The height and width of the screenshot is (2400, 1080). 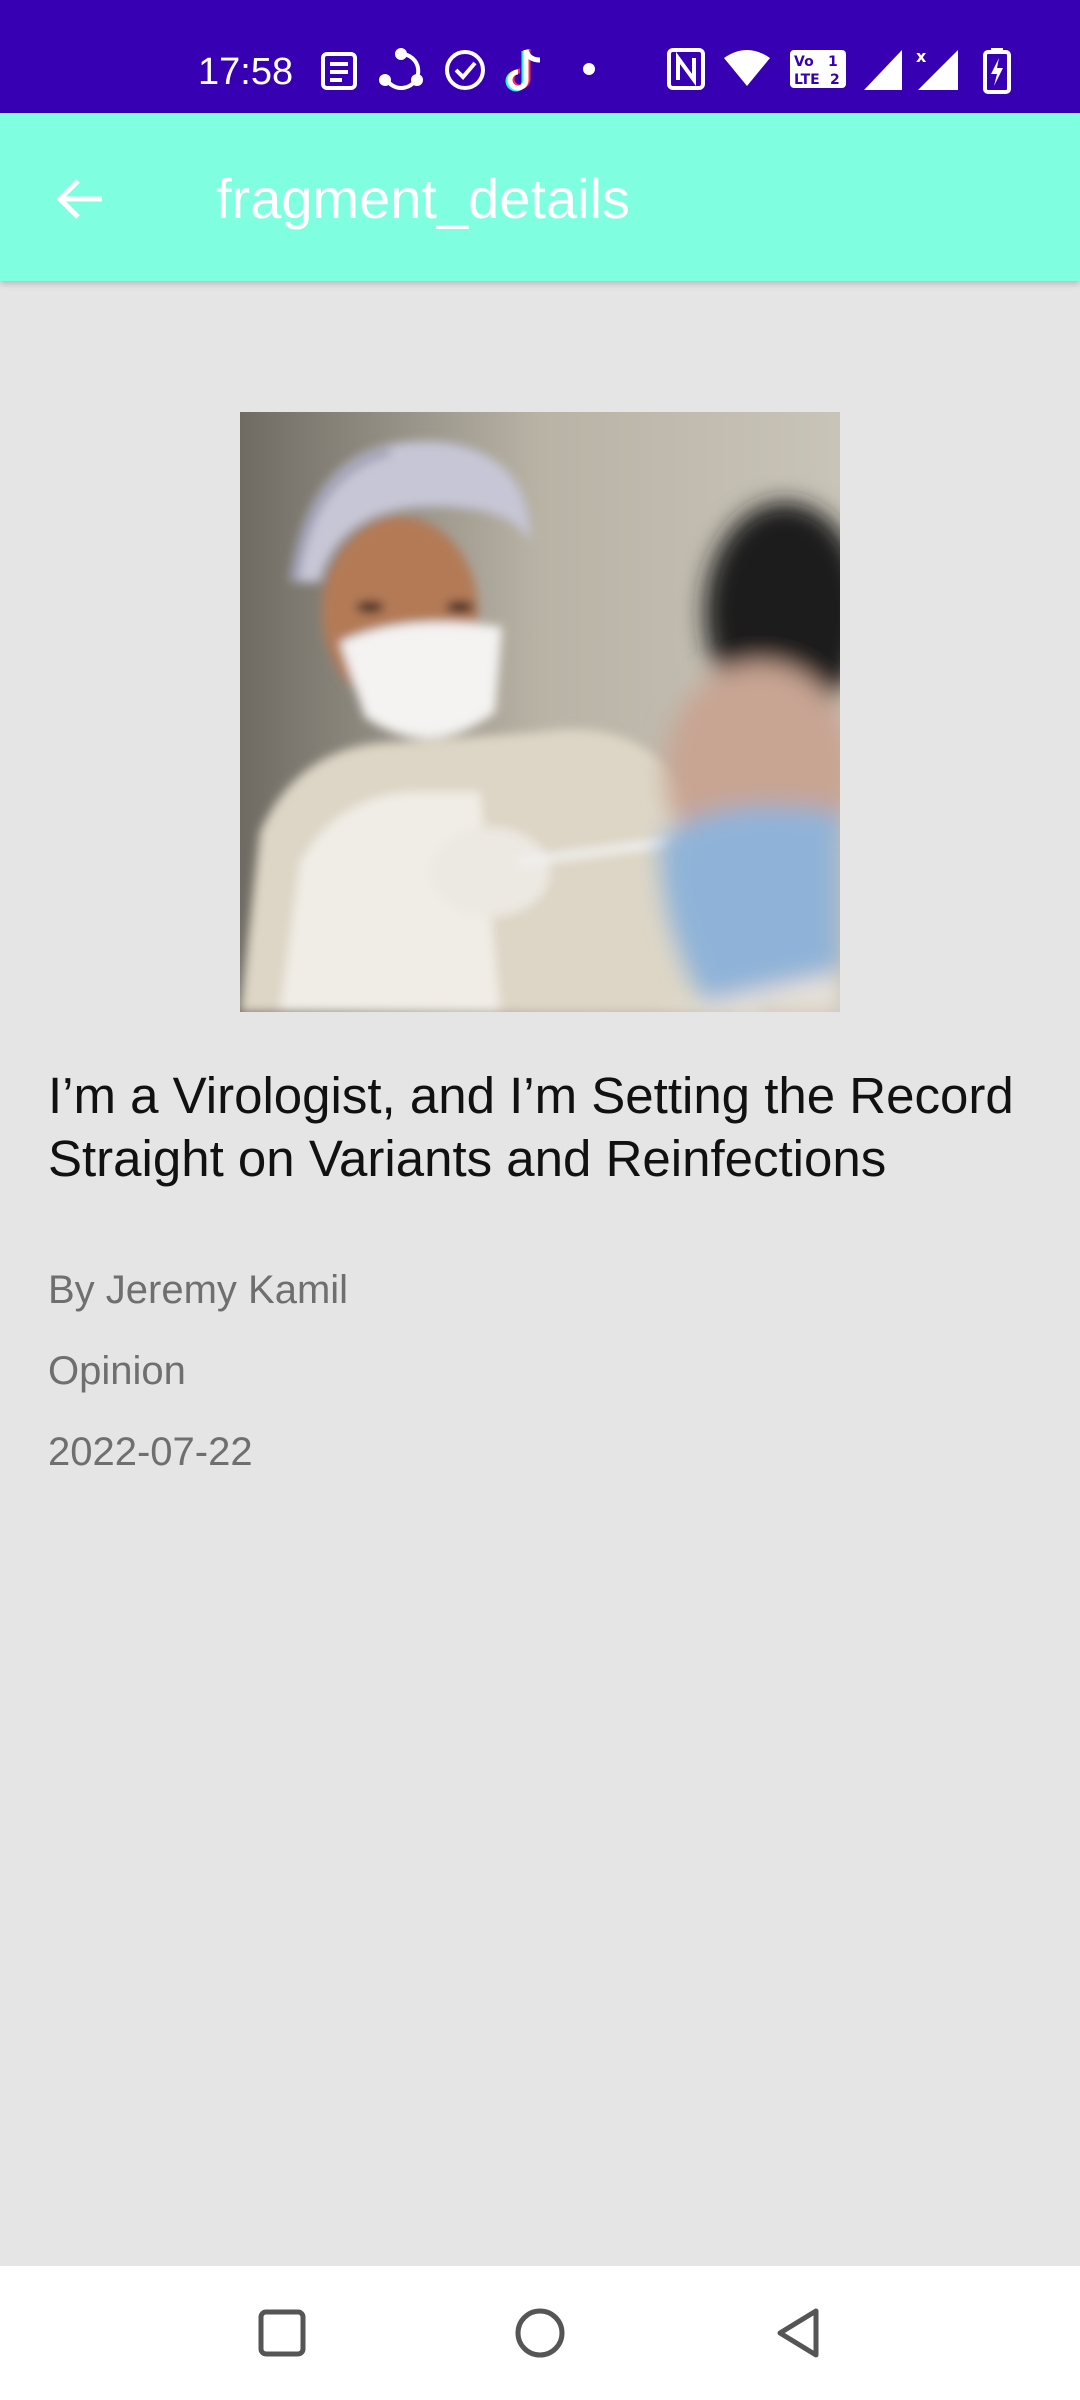 What do you see at coordinates (997, 71) in the screenshot?
I see `battery-charging-icon` at bounding box center [997, 71].